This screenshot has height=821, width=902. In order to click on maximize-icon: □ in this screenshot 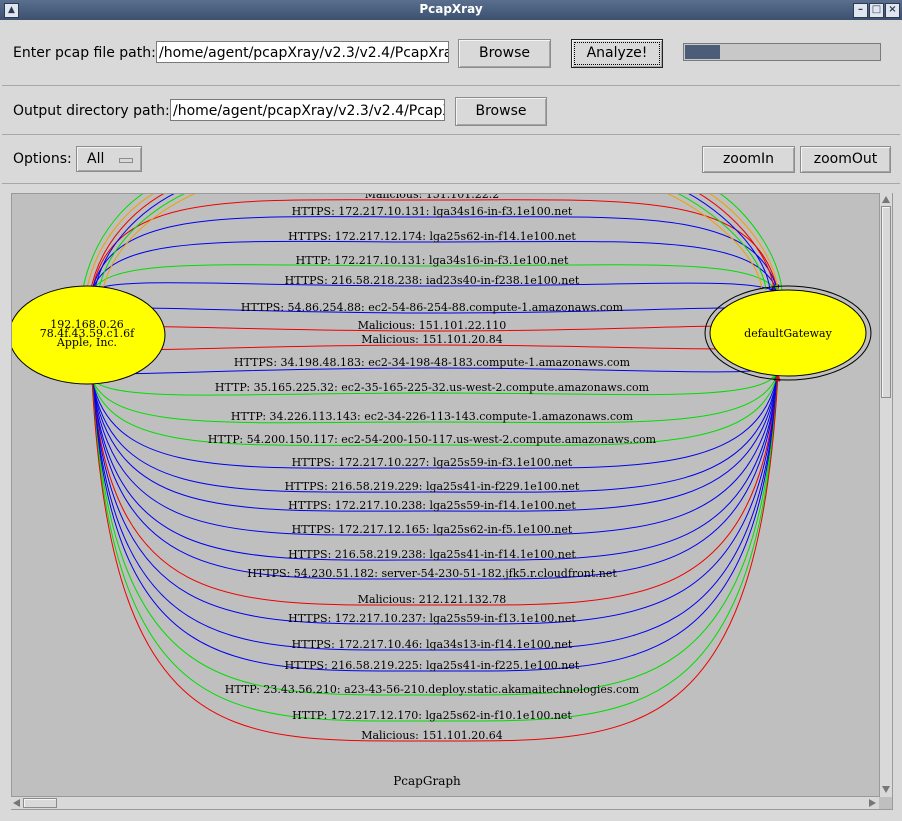, I will do `click(876, 10)`.